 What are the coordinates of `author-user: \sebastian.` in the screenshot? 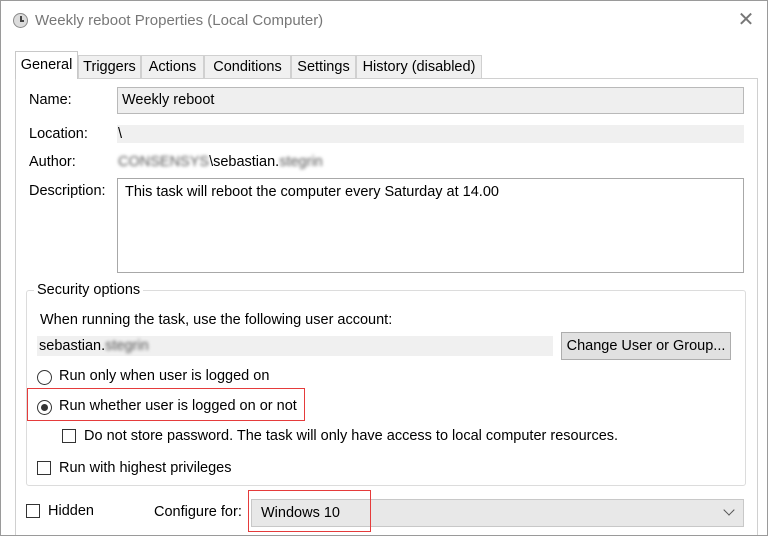 It's located at (244, 162).